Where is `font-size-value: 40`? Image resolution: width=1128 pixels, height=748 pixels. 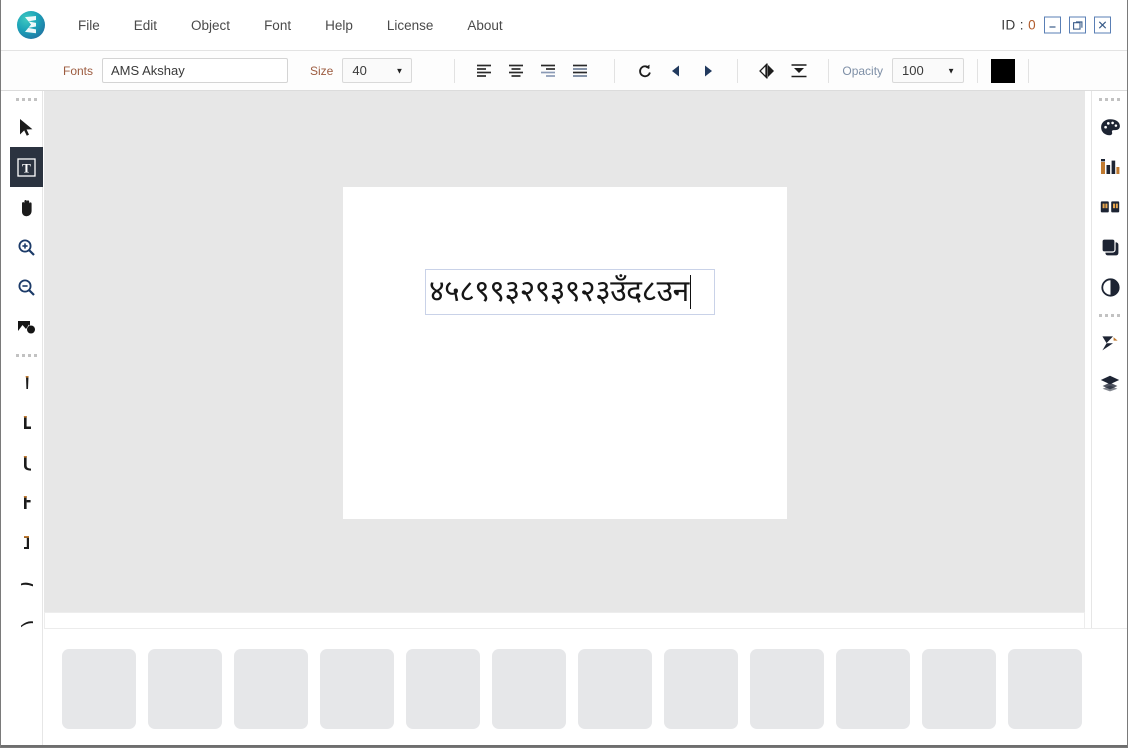
font-size-value: 40 is located at coordinates (359, 70).